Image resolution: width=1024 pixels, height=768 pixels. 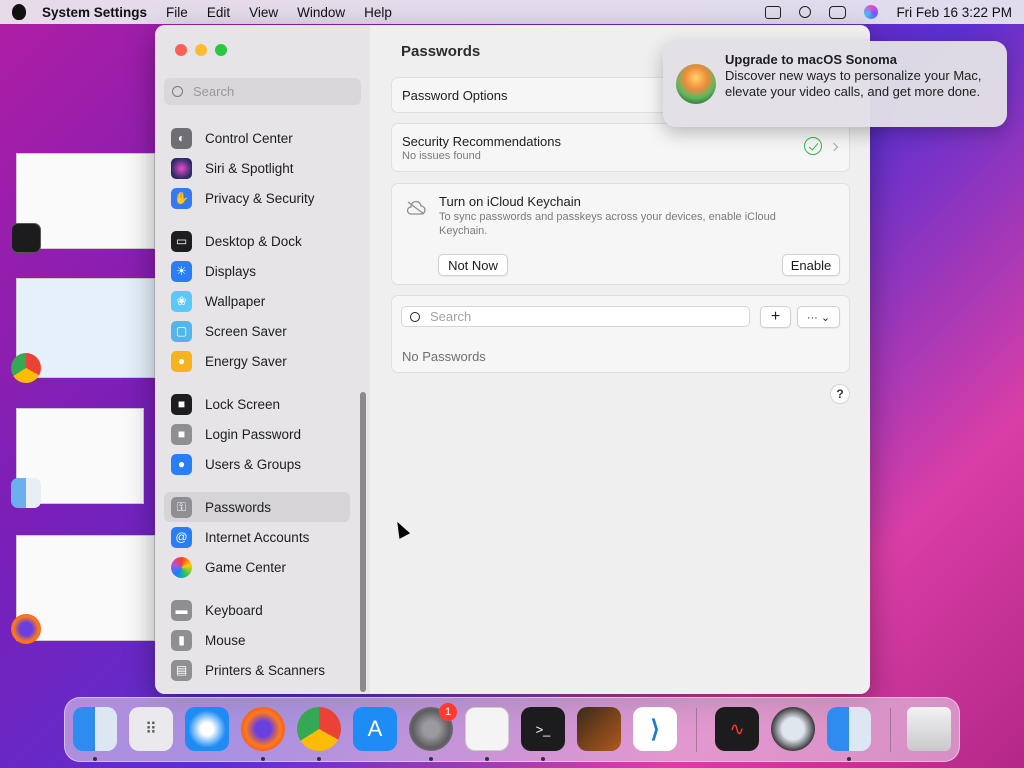 What do you see at coordinates (487, 729) in the screenshot?
I see `textedit-icon` at bounding box center [487, 729].